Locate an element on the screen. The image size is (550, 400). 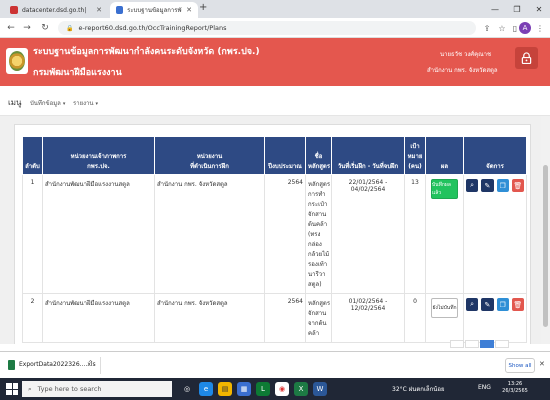
col-header-no: ลำดับ is located at coordinates (32, 155).